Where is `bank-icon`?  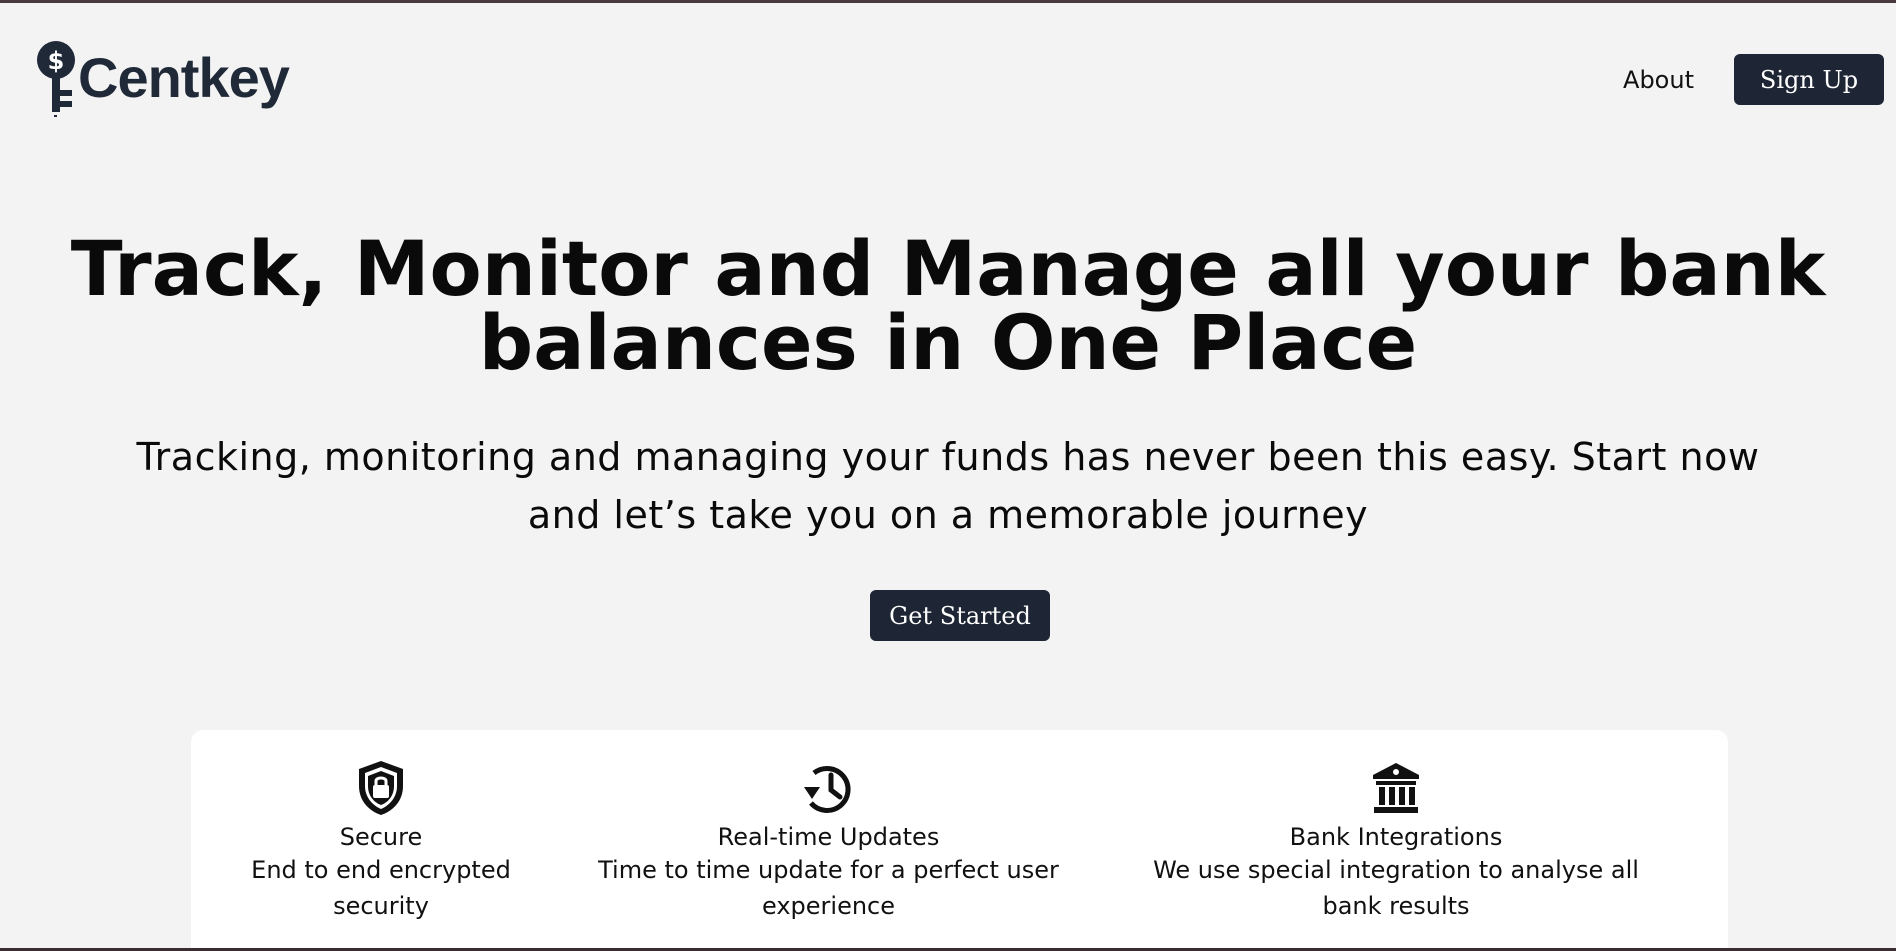
bank-icon is located at coordinates (1396, 788).